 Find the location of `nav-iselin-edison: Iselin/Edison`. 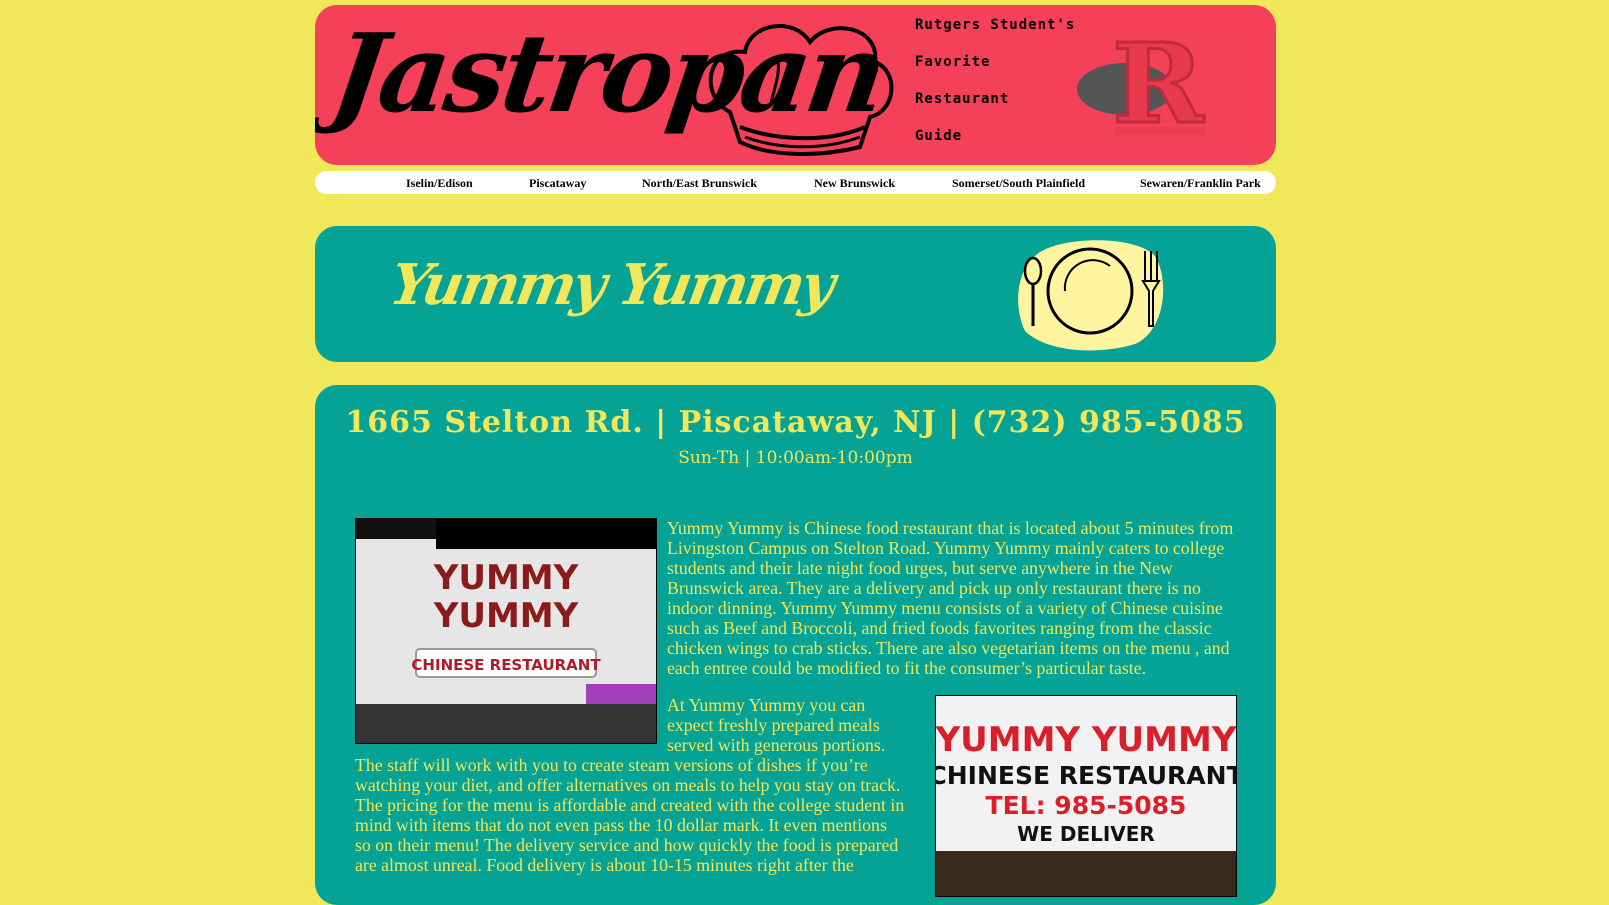

nav-iselin-edison: Iselin/Edison is located at coordinates (439, 183).